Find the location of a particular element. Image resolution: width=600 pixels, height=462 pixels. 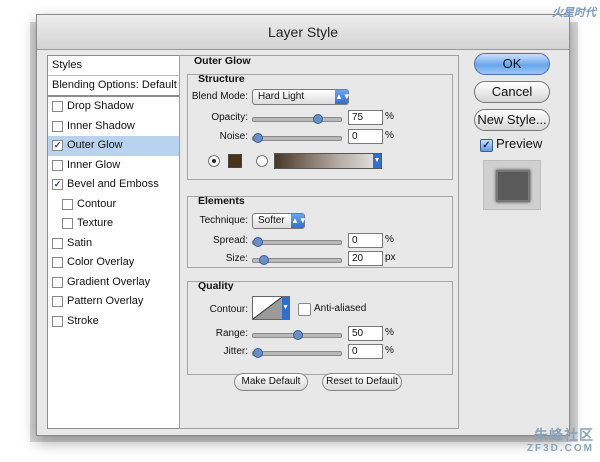

opacity-unit: % is located at coordinates (389, 116).